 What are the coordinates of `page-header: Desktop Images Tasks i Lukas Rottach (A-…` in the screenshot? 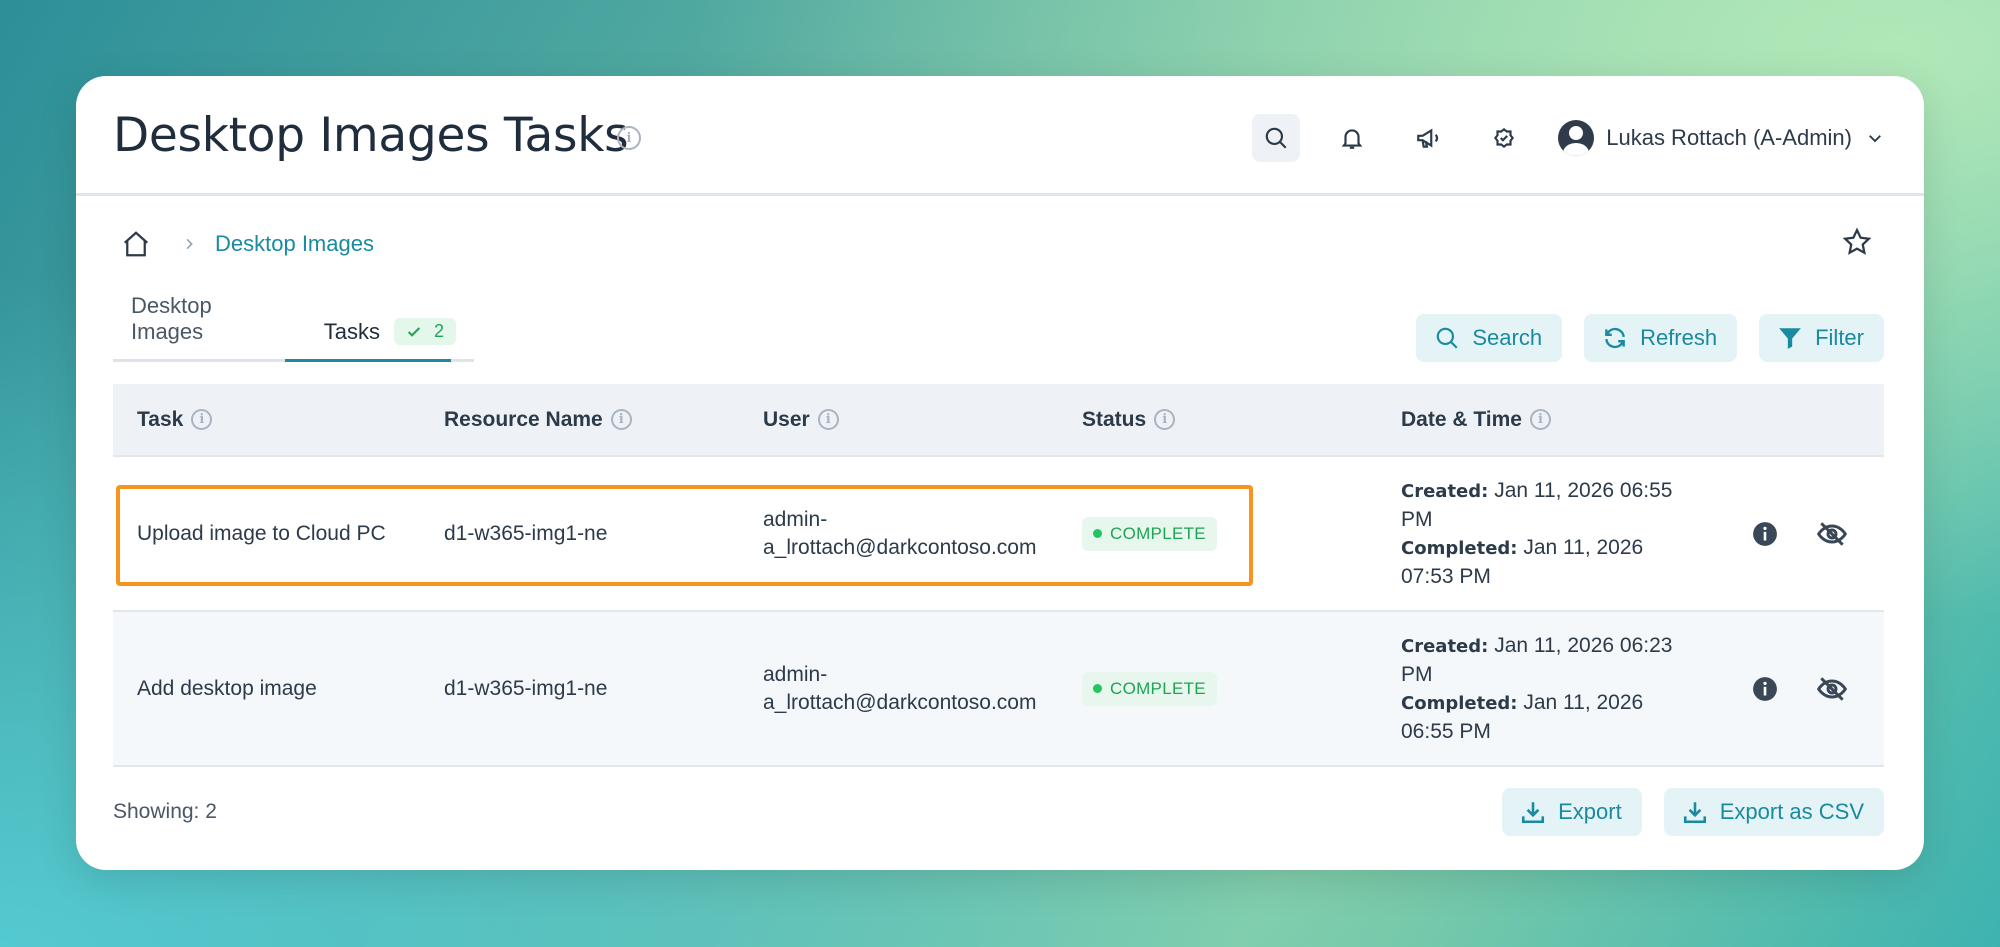 It's located at (1000, 136).